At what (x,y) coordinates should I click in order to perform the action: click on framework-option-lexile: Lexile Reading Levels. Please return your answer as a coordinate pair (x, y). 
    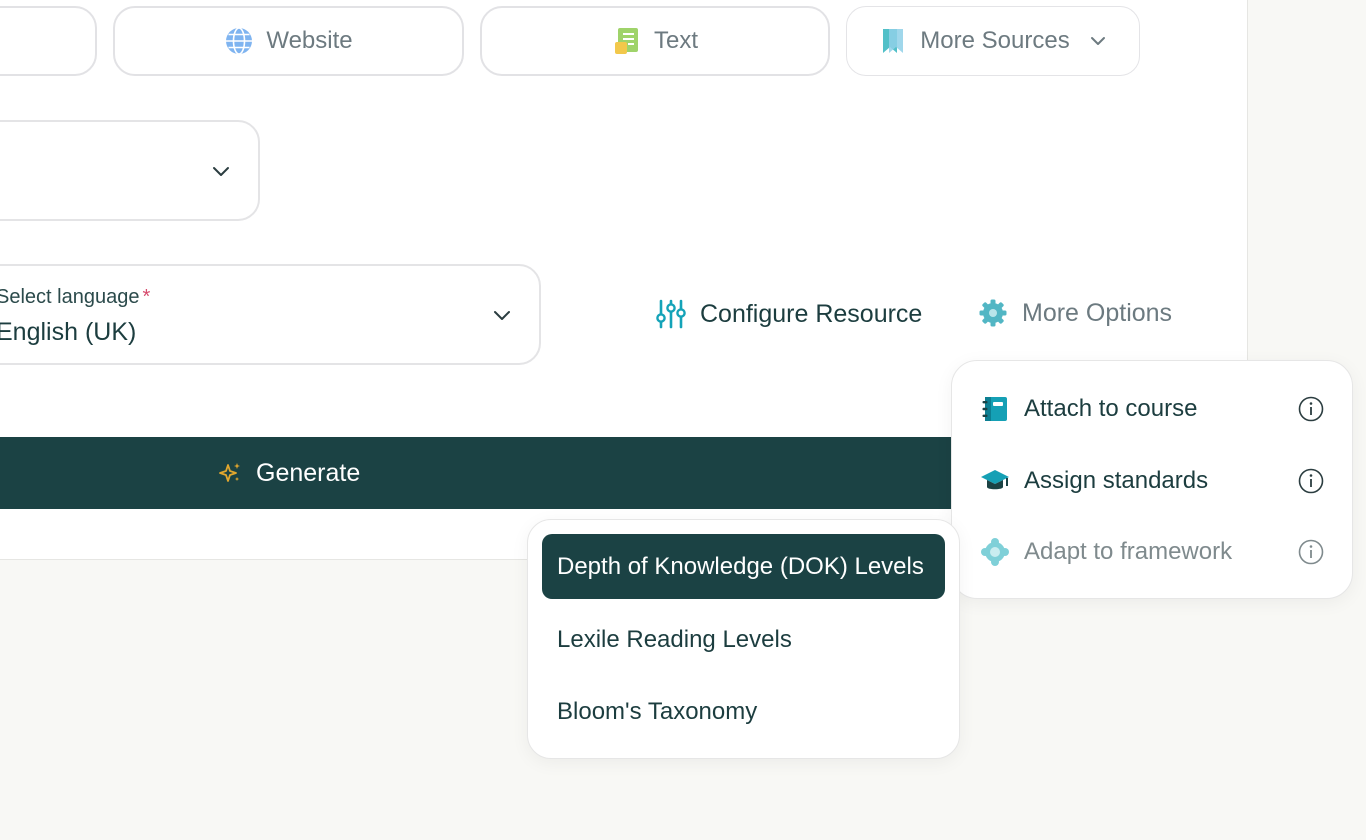
    Looking at the image, I should click on (743, 639).